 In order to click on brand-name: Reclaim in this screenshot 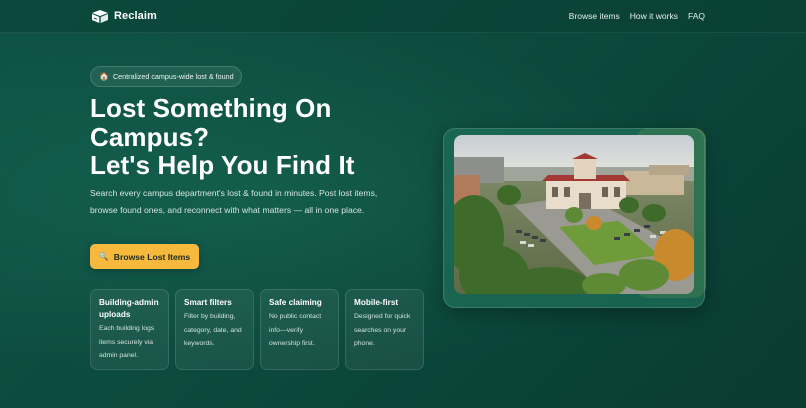, I will do `click(135, 16)`.